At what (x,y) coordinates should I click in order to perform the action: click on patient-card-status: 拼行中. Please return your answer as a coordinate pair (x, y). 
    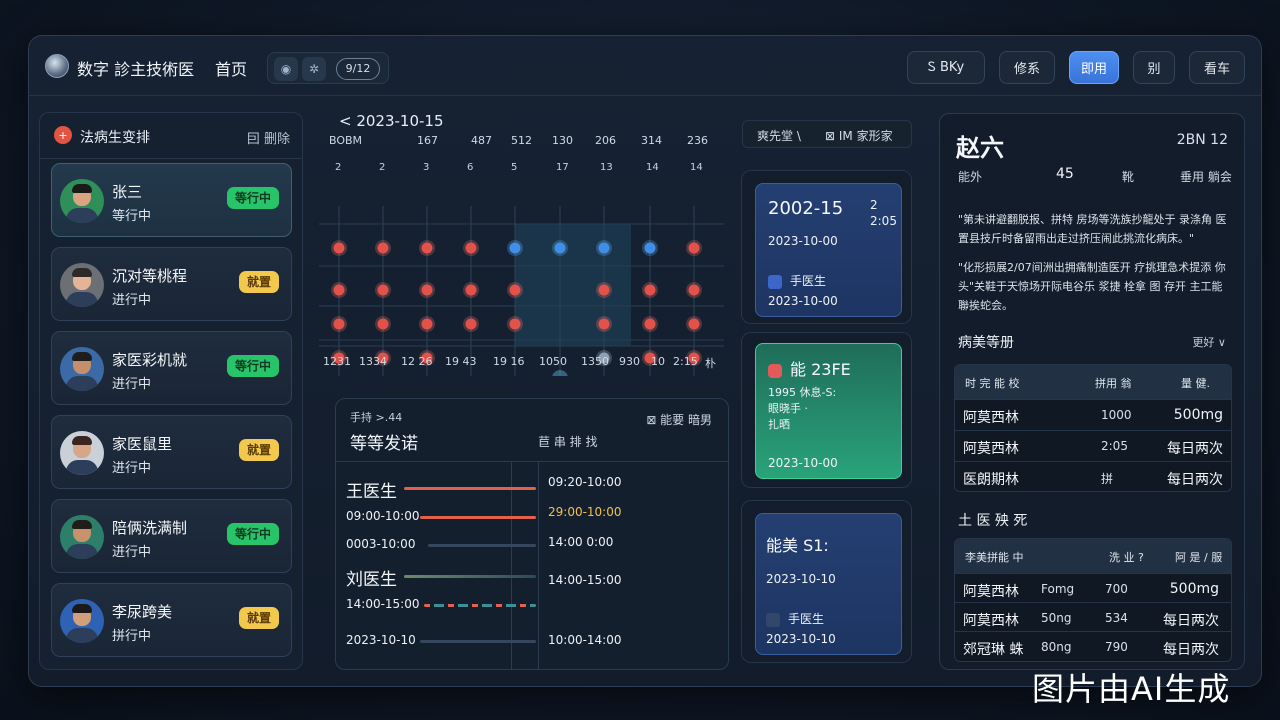
    Looking at the image, I should click on (132, 636).